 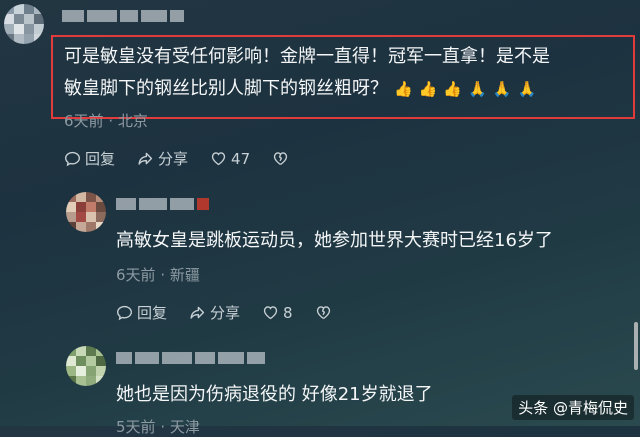 What do you see at coordinates (230, 159) in the screenshot?
I see `like-button: 47` at bounding box center [230, 159].